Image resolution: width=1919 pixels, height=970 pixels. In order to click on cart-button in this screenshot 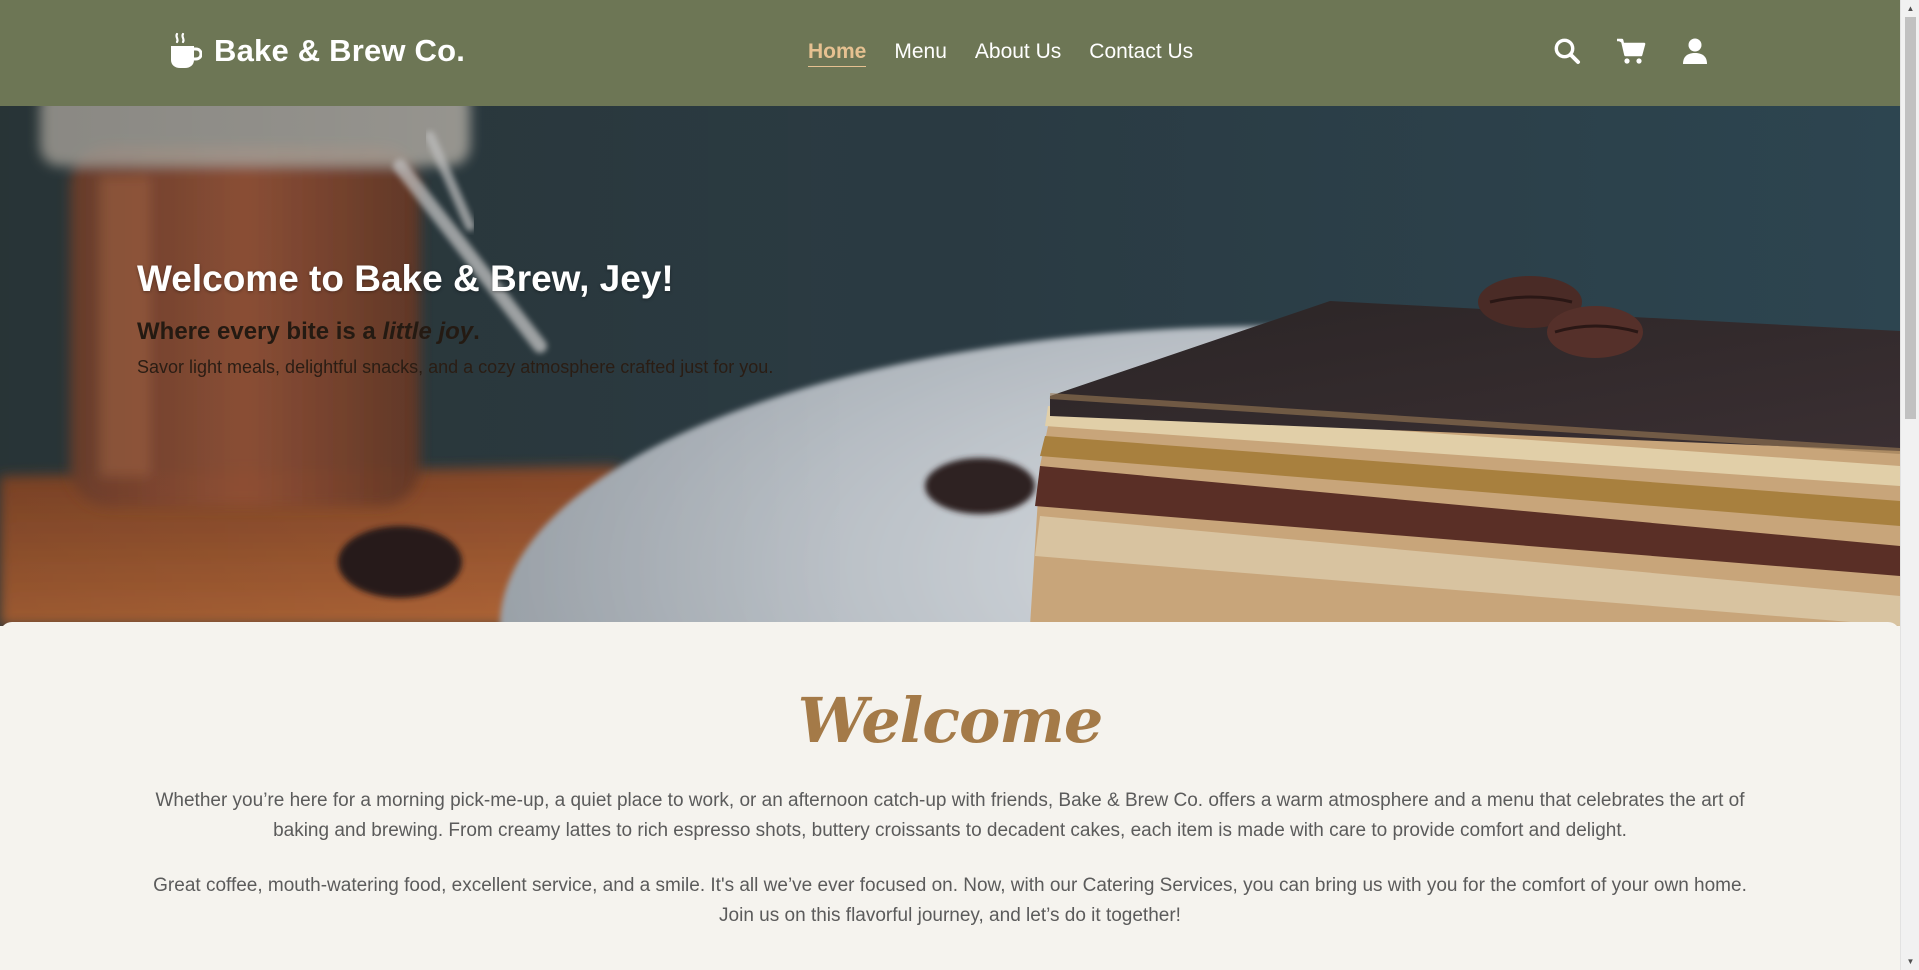, I will do `click(1631, 51)`.